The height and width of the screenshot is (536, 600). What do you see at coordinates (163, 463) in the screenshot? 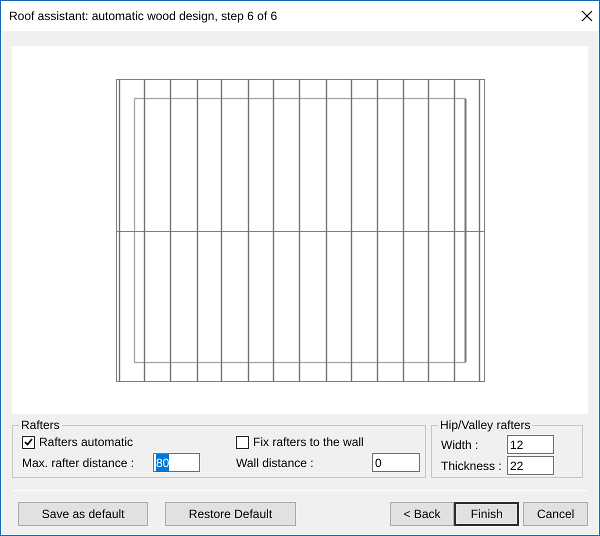
I see `selected-text-highlight: 80` at bounding box center [163, 463].